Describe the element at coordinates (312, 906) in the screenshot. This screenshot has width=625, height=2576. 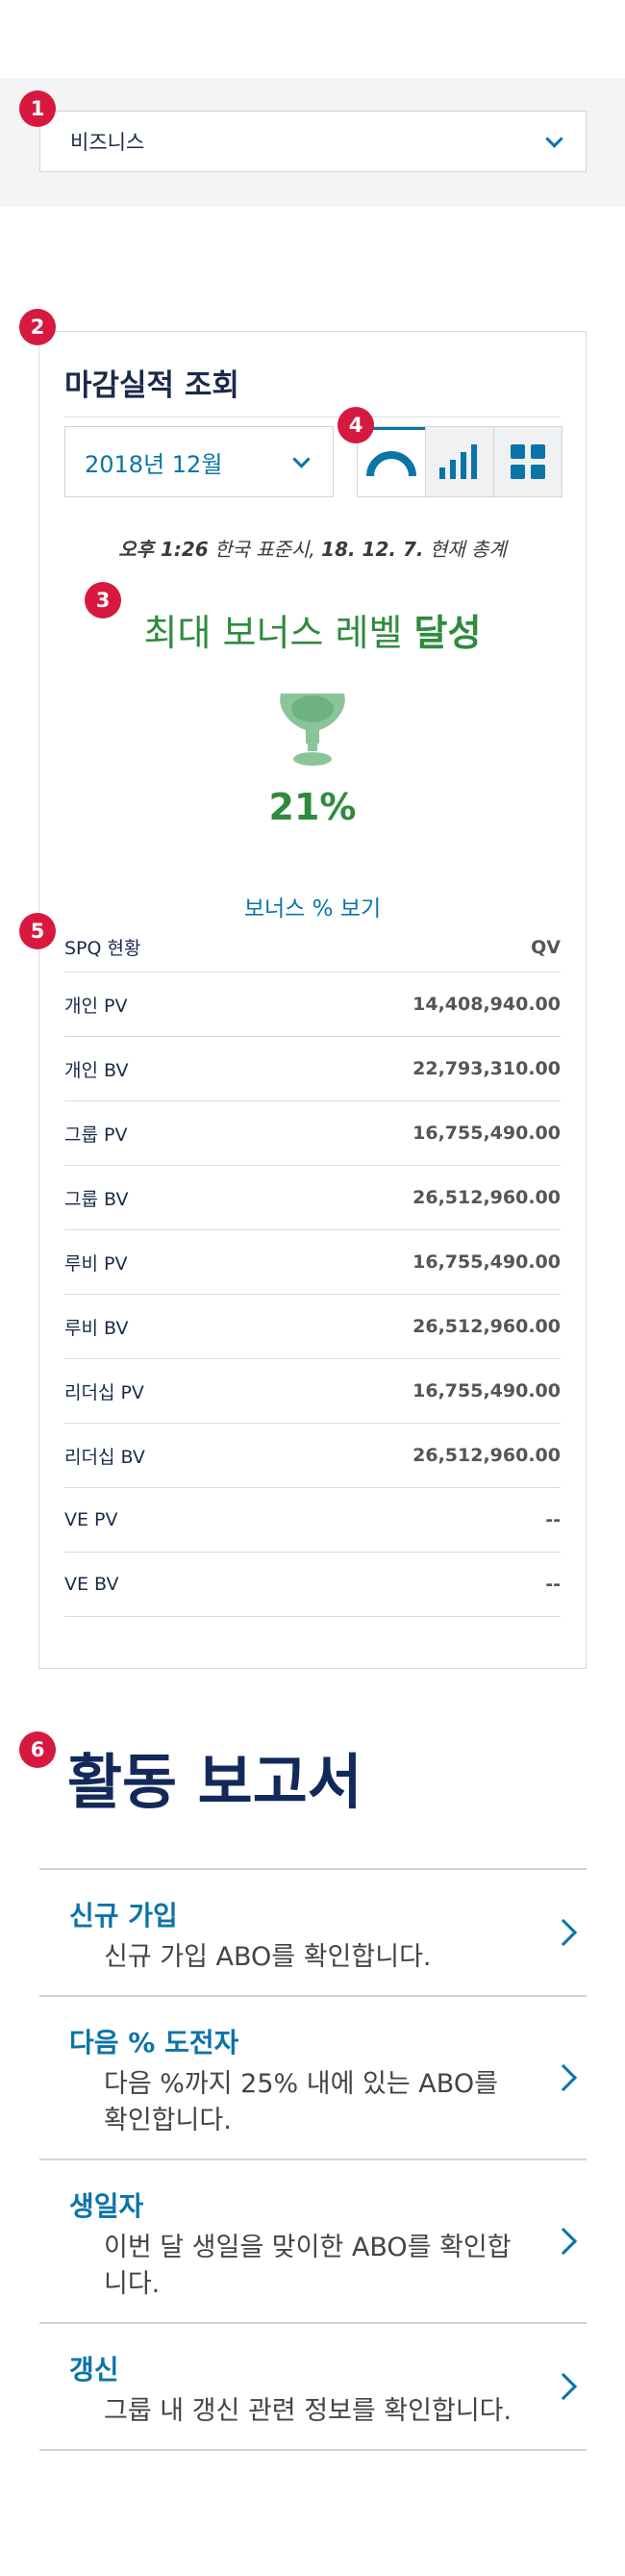
I see `bonus-percent-link: 보너스 % 보기` at that location.